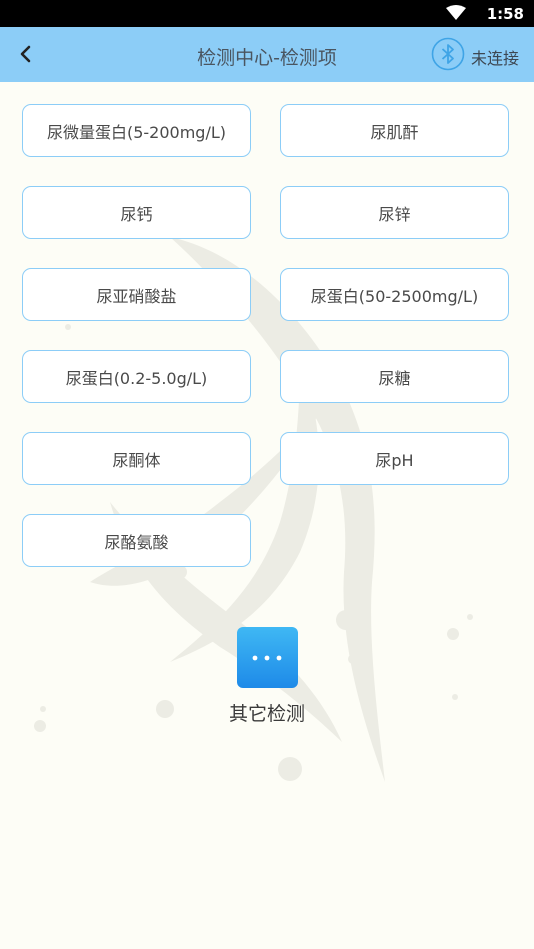  Describe the element at coordinates (136, 294) in the screenshot. I see `test-item-urine-nitrite: 尿亚硝酸盐` at that location.